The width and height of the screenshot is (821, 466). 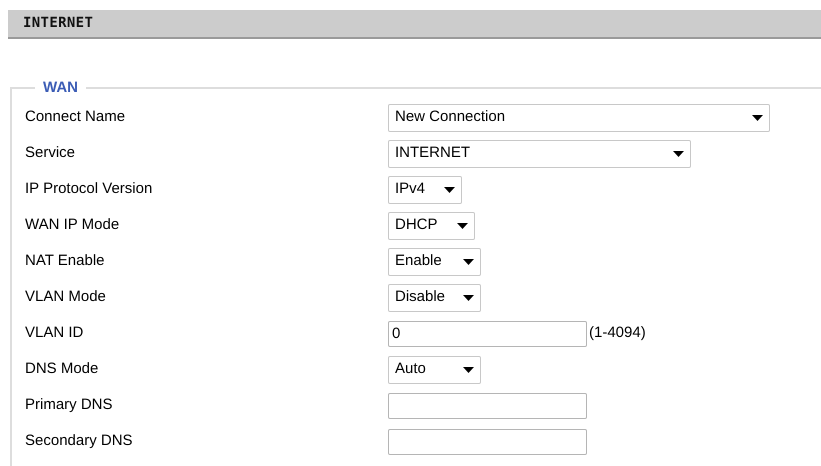 What do you see at coordinates (50, 153) in the screenshot?
I see `field-label: Service` at bounding box center [50, 153].